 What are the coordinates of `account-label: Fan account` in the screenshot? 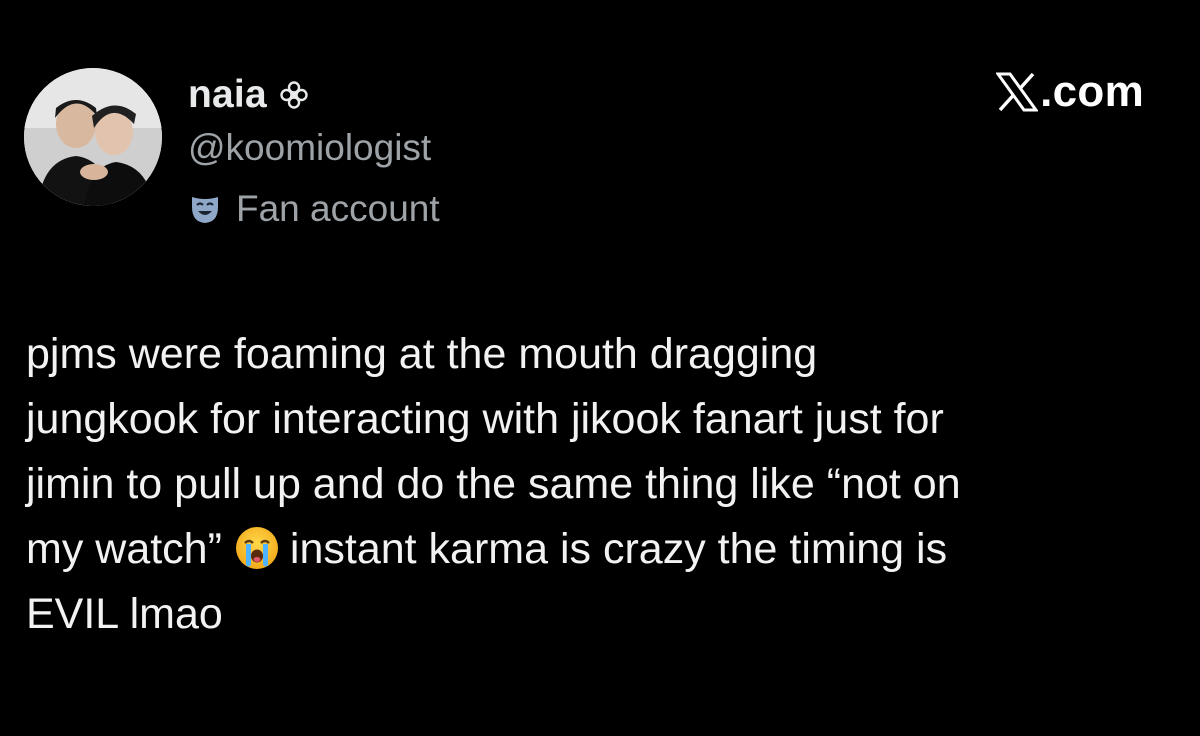 It's located at (314, 209).